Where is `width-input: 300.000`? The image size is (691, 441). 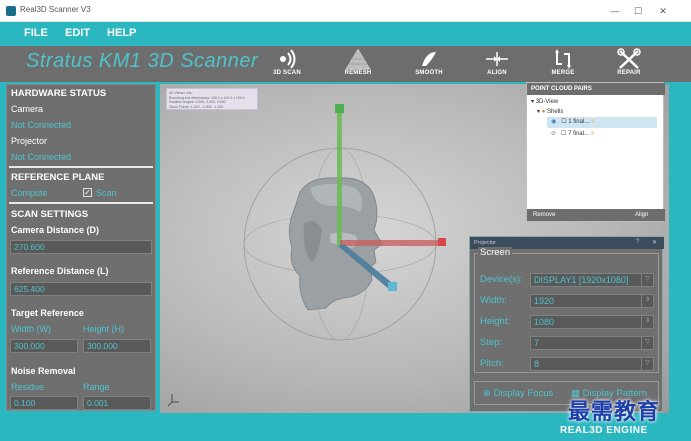
width-input: 300.000 is located at coordinates (44, 346).